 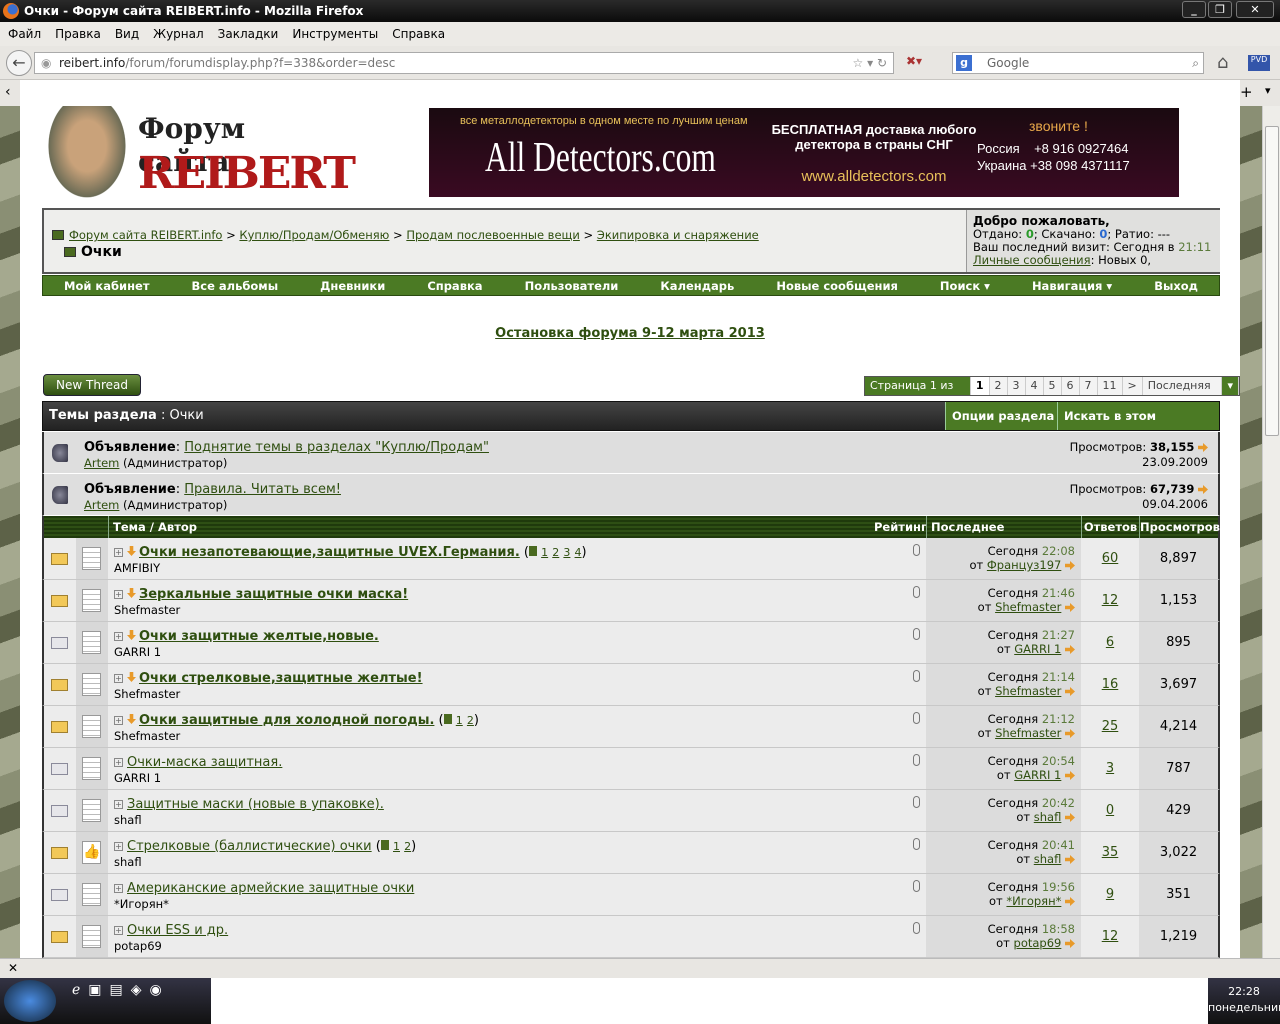 I want to click on nav-diaries: Дневники, so click(x=352, y=286).